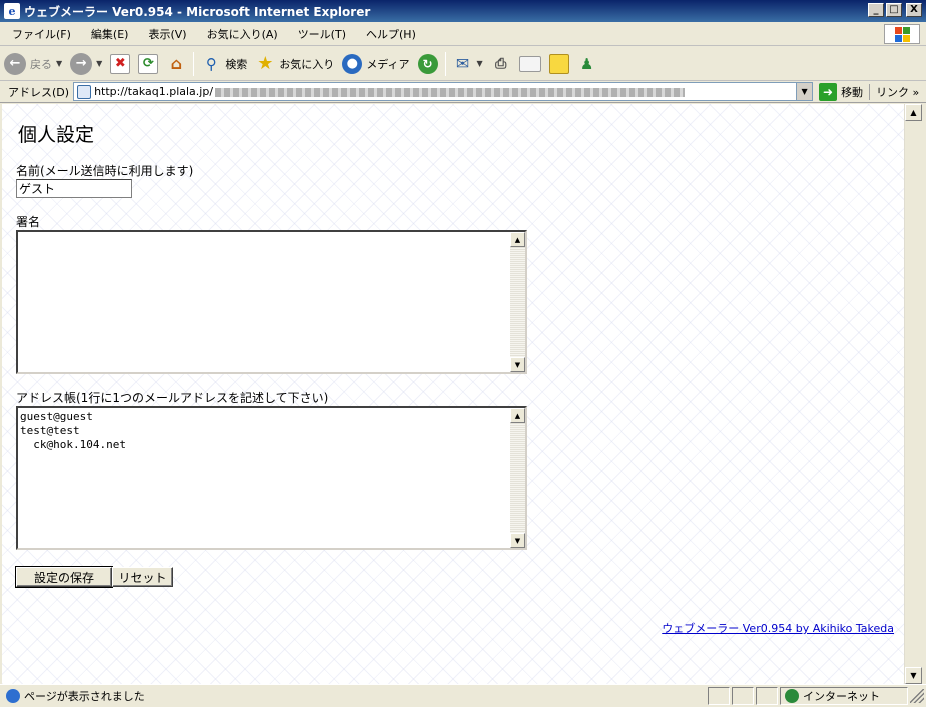 This screenshot has width=926, height=707. I want to click on printer-icon: ⎙, so click(501, 63).